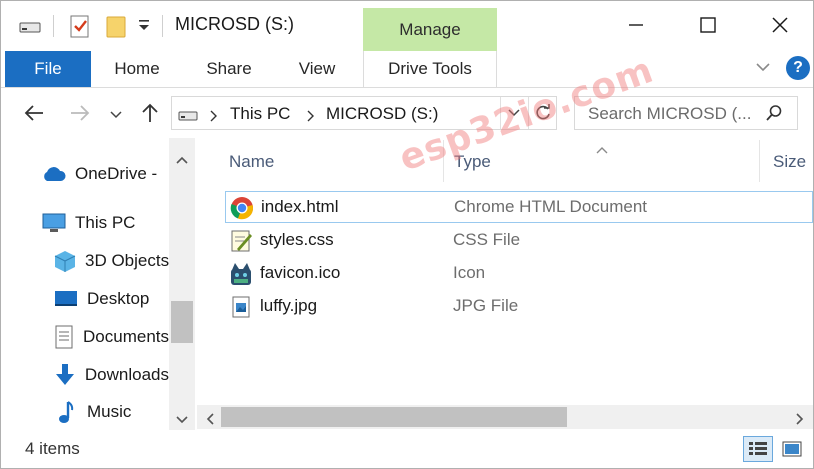  What do you see at coordinates (407, 449) in the screenshot?
I see `status-bar: 4 items` at bounding box center [407, 449].